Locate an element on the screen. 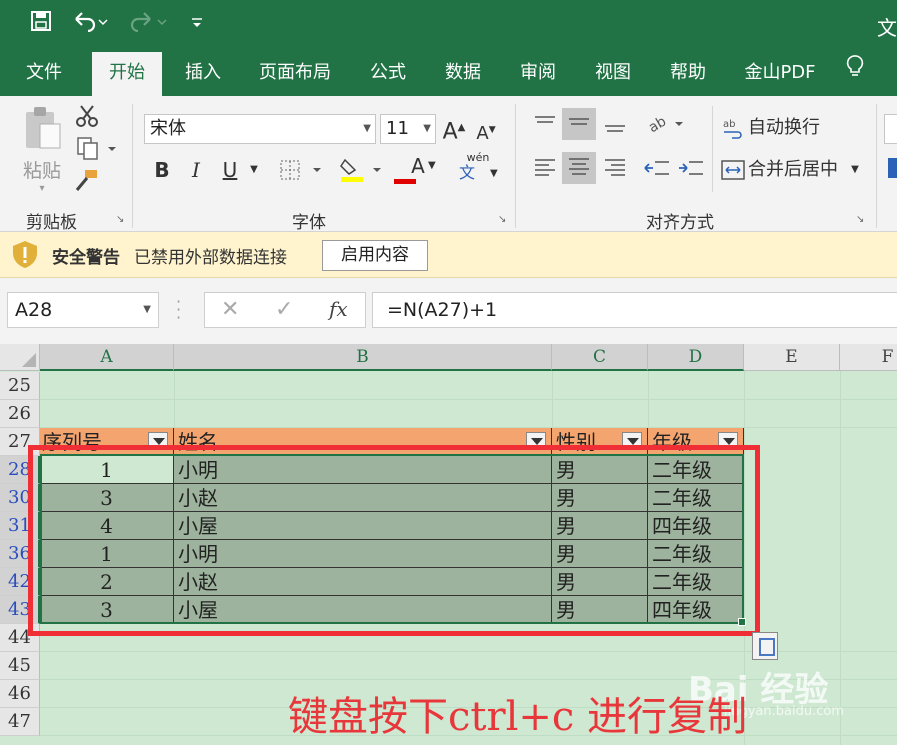 The image size is (897, 745). clipboard-launcher-icon: ↘ is located at coordinates (120, 219).